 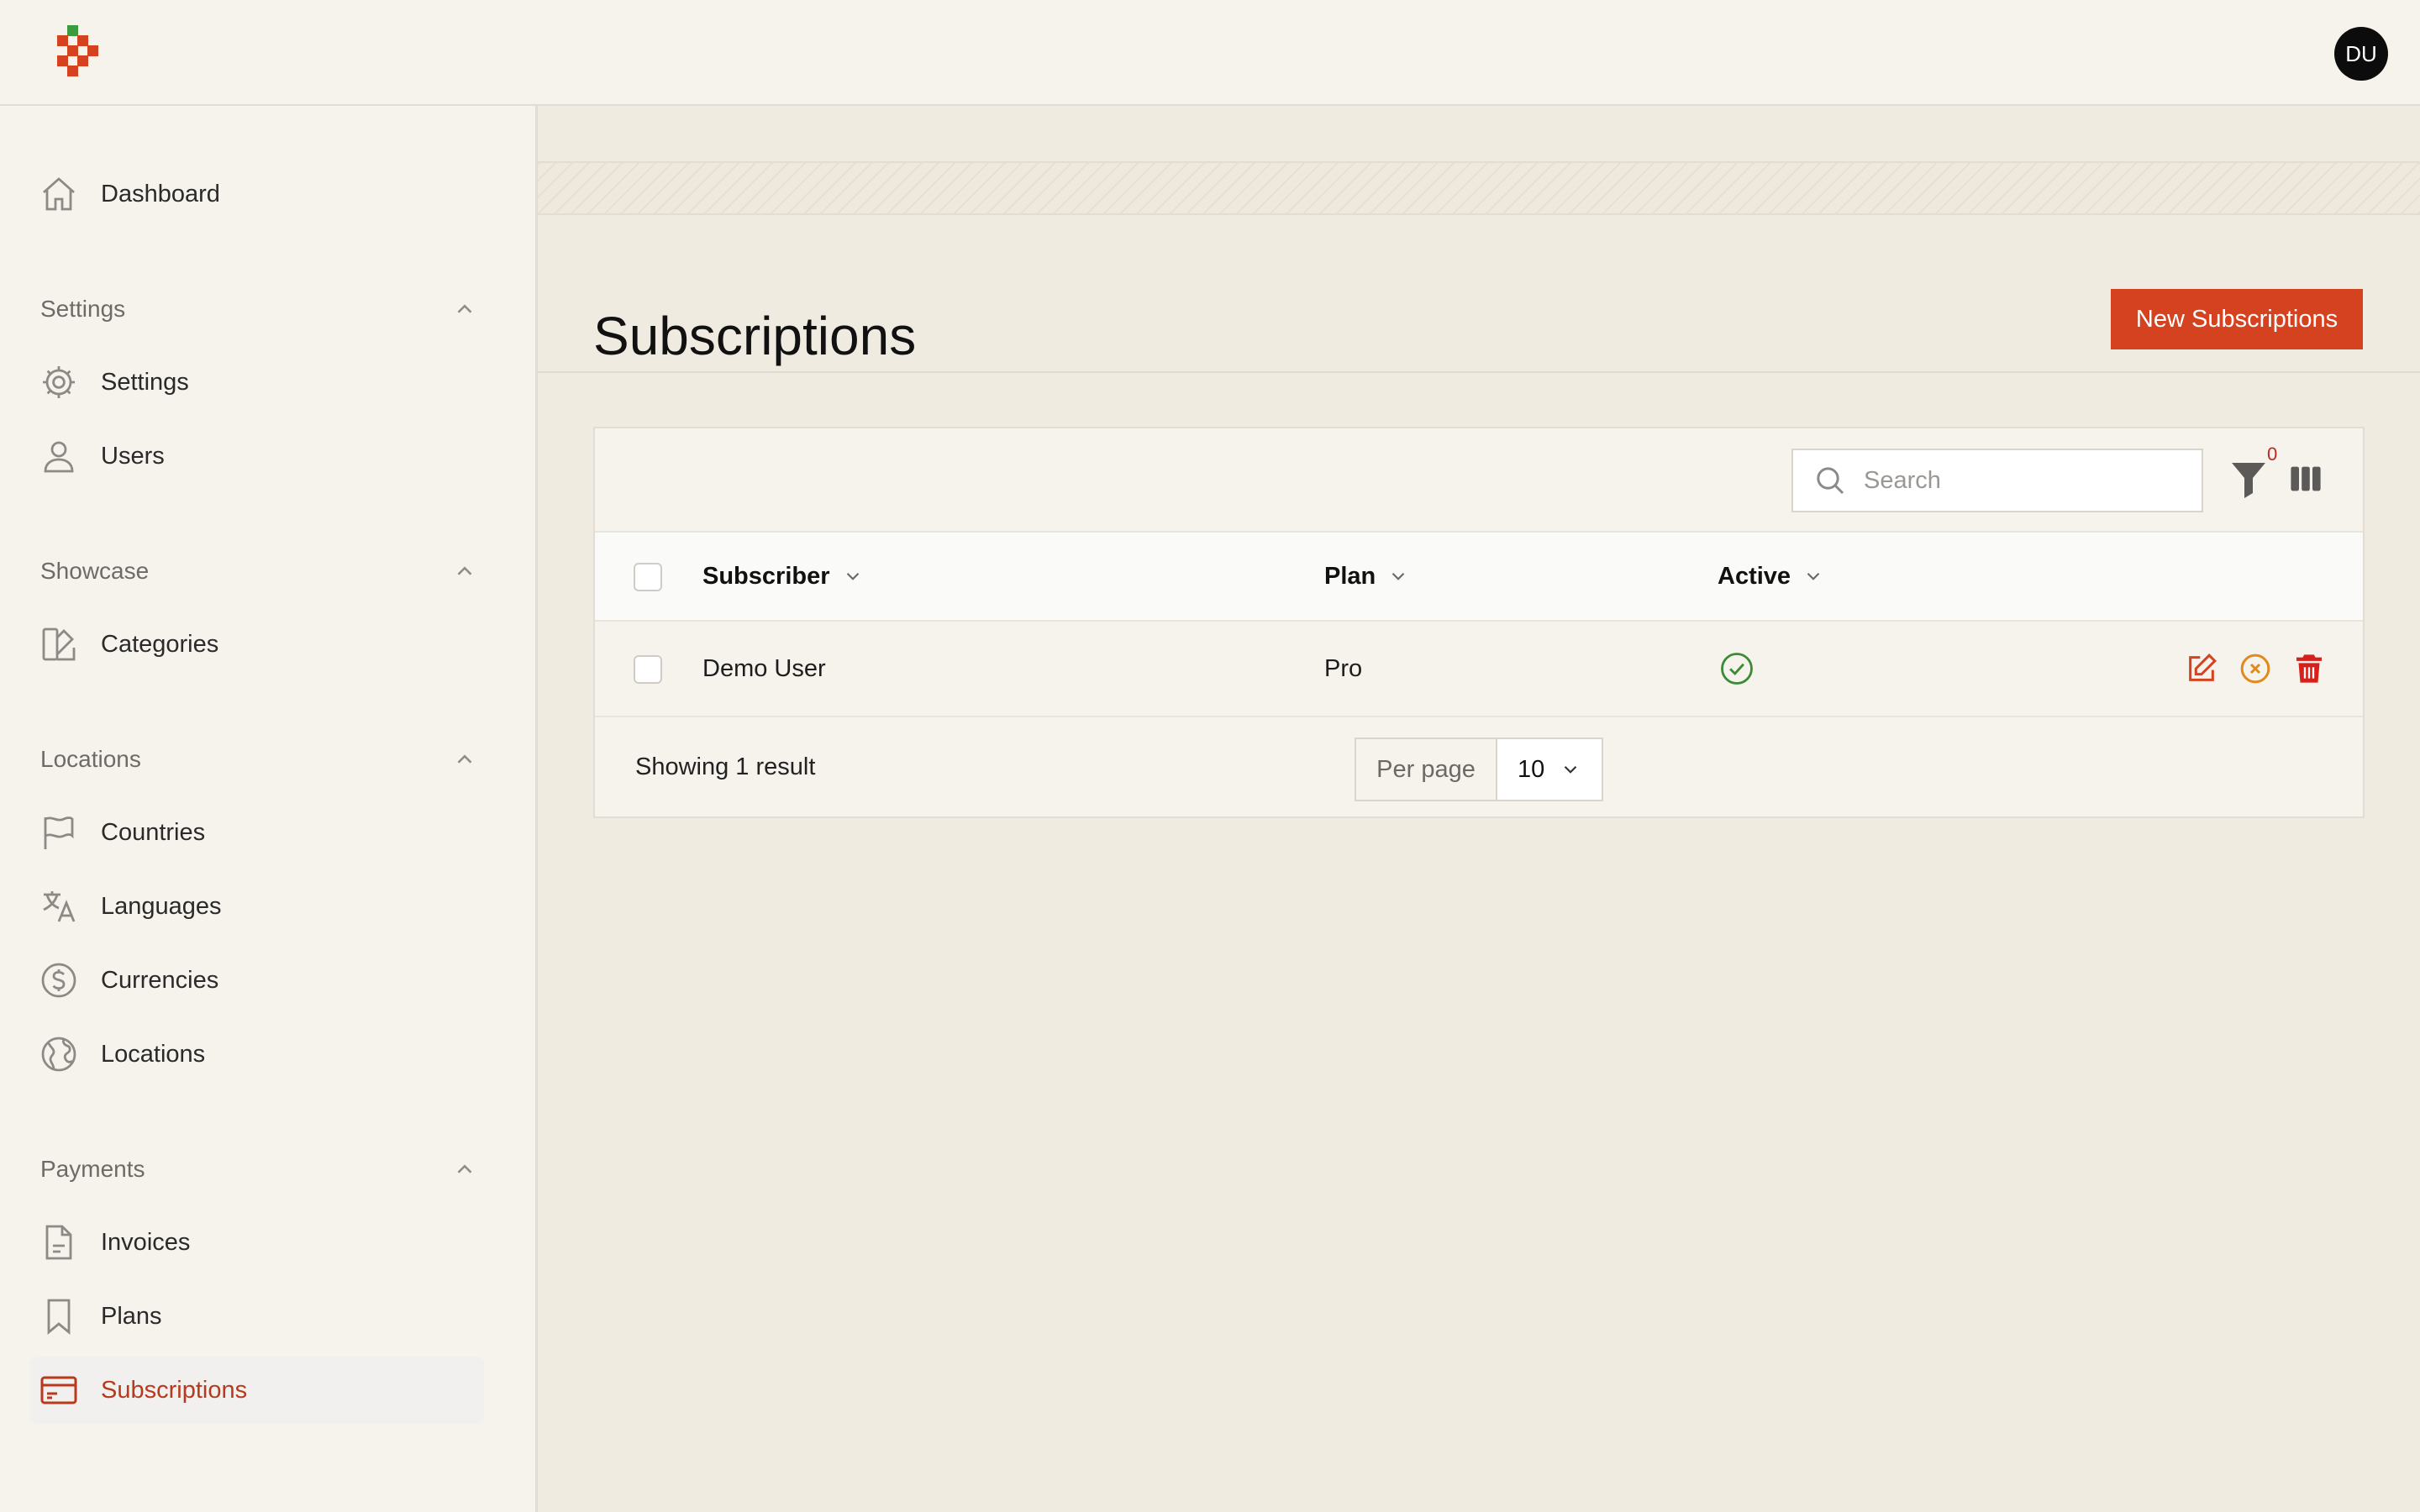 I want to click on decorative-hatch-band, so click(x=1479, y=188).